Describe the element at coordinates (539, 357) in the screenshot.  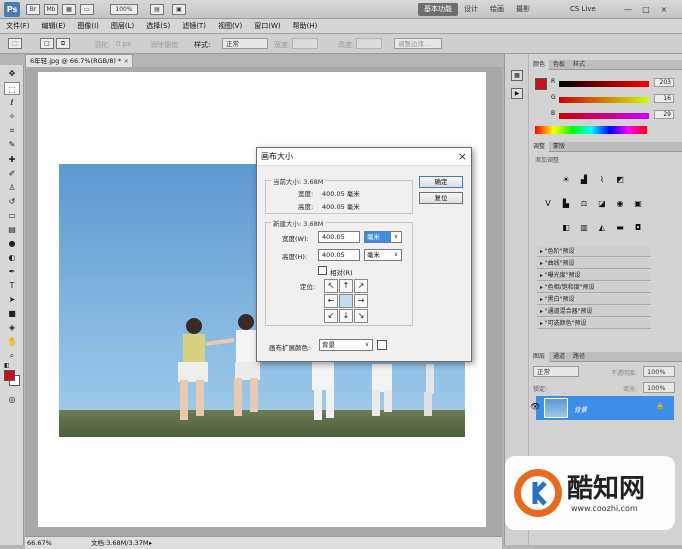
I see `tab-layers: 图层` at that location.